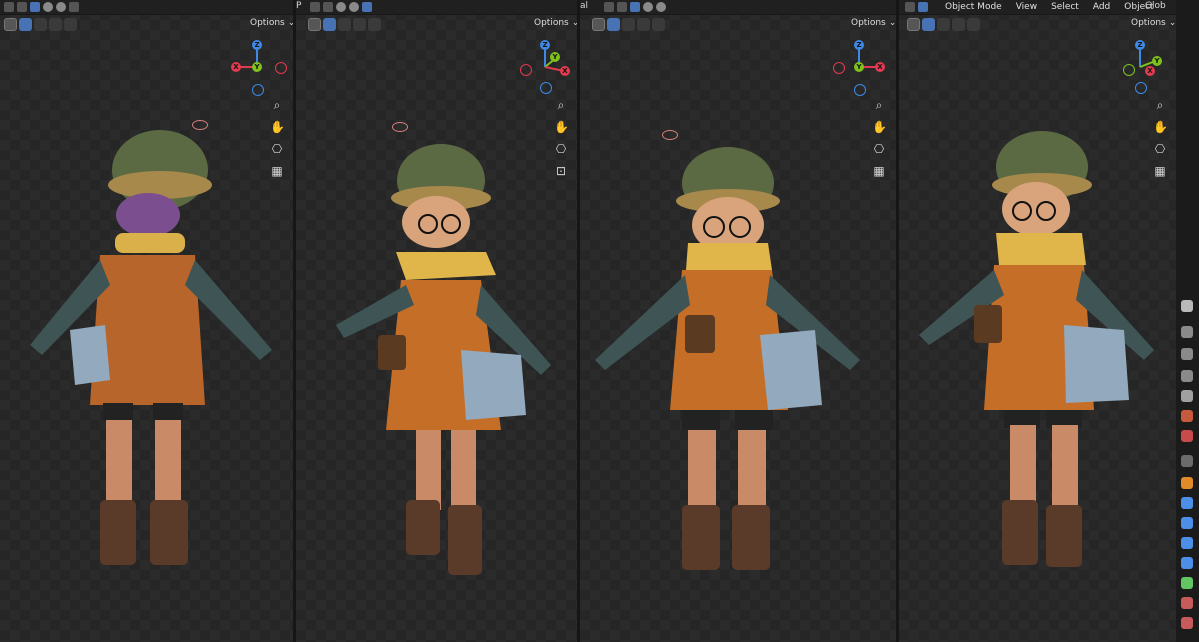  I want to click on collection-tab-icon, so click(1187, 461).